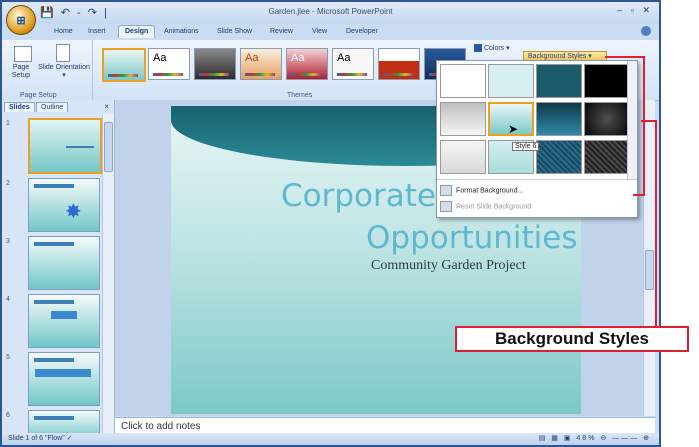 Image resolution: width=699 pixels, height=447 pixels. I want to click on format-background-icon, so click(446, 190).